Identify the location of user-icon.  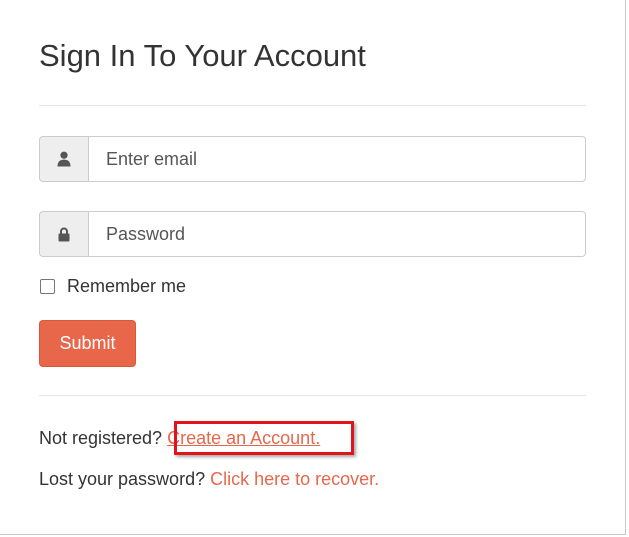
(63, 159).